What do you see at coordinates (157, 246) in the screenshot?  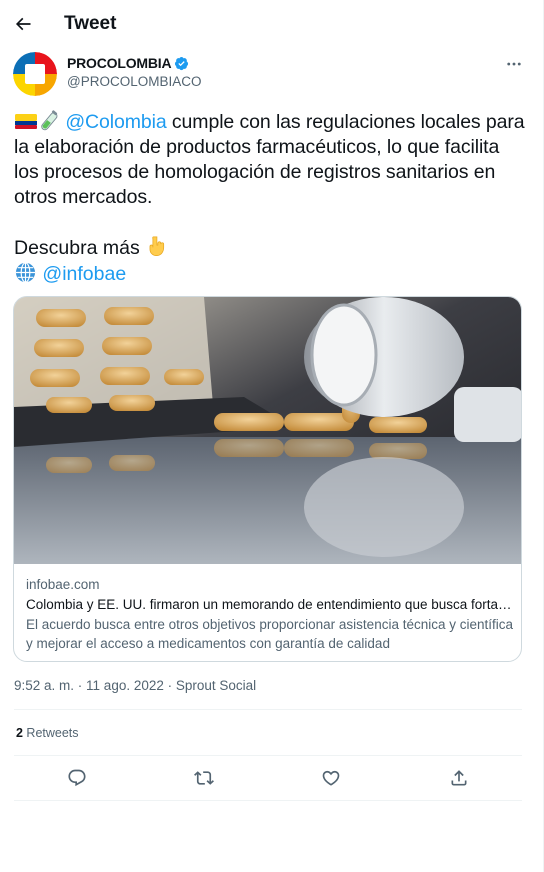 I see `pointing-down-icon` at bounding box center [157, 246].